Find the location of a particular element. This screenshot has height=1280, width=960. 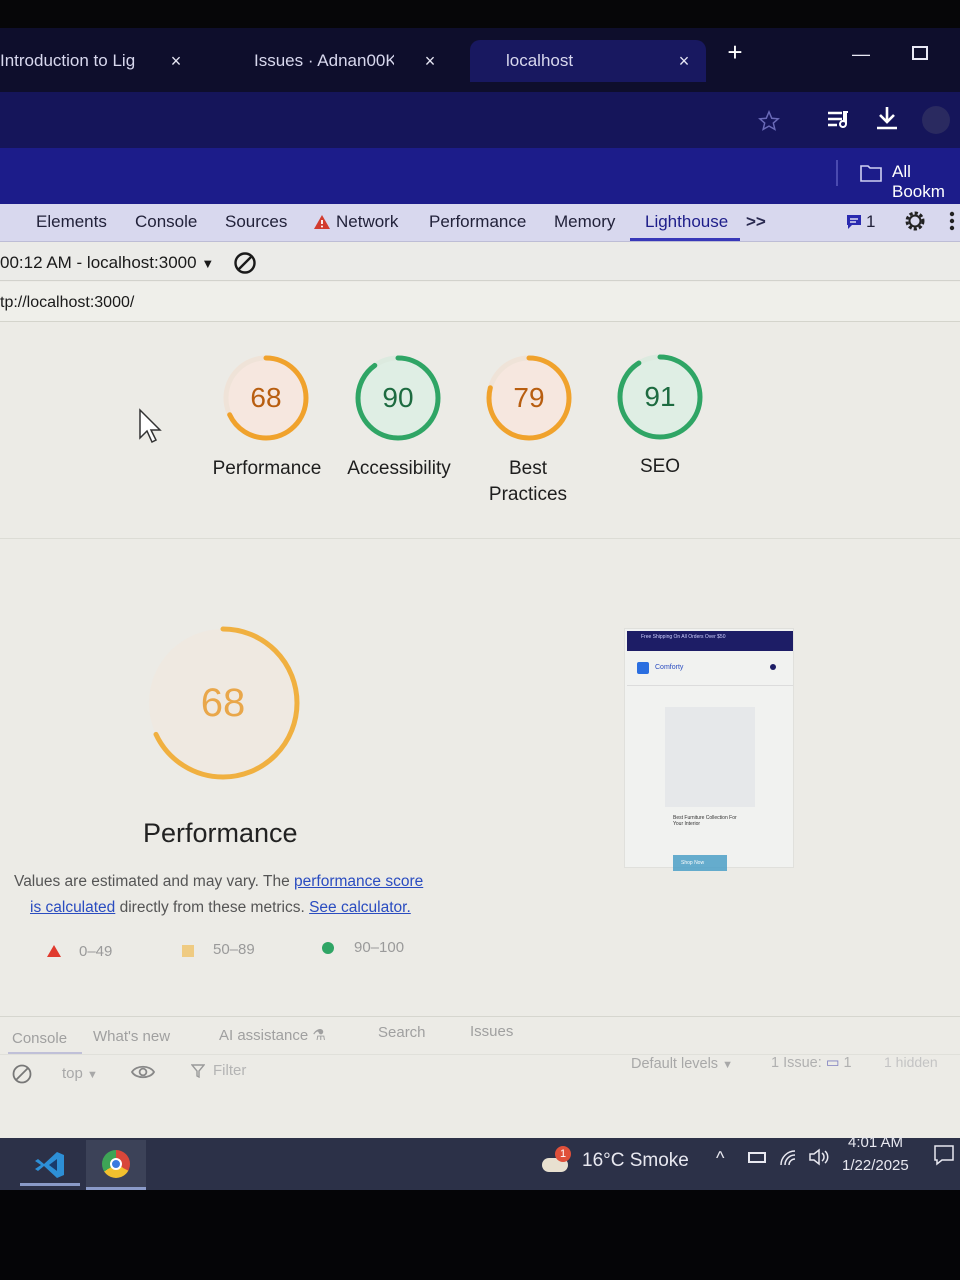

restore-icon is located at coordinates (920, 53).